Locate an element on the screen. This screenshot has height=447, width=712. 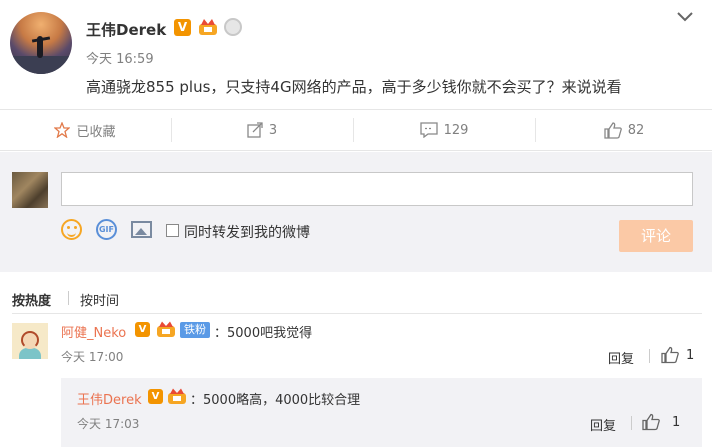
author-avatar is located at coordinates (41, 43).